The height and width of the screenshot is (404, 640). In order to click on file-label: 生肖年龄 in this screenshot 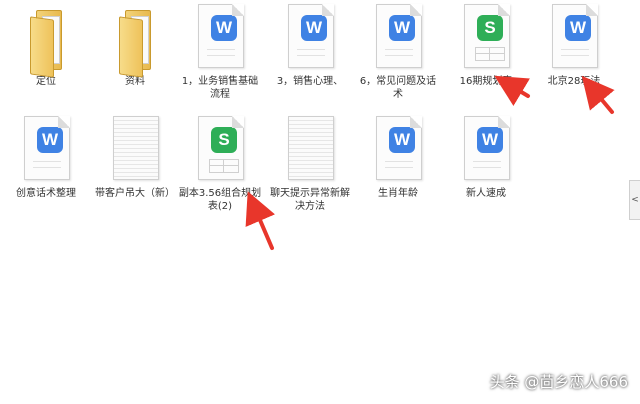, I will do `click(398, 193)`.